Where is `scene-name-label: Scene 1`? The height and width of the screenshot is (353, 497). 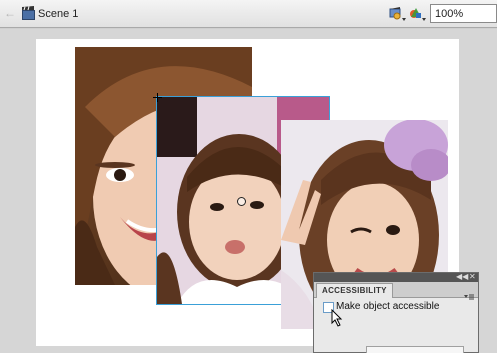
scene-name-label: Scene 1 is located at coordinates (58, 14).